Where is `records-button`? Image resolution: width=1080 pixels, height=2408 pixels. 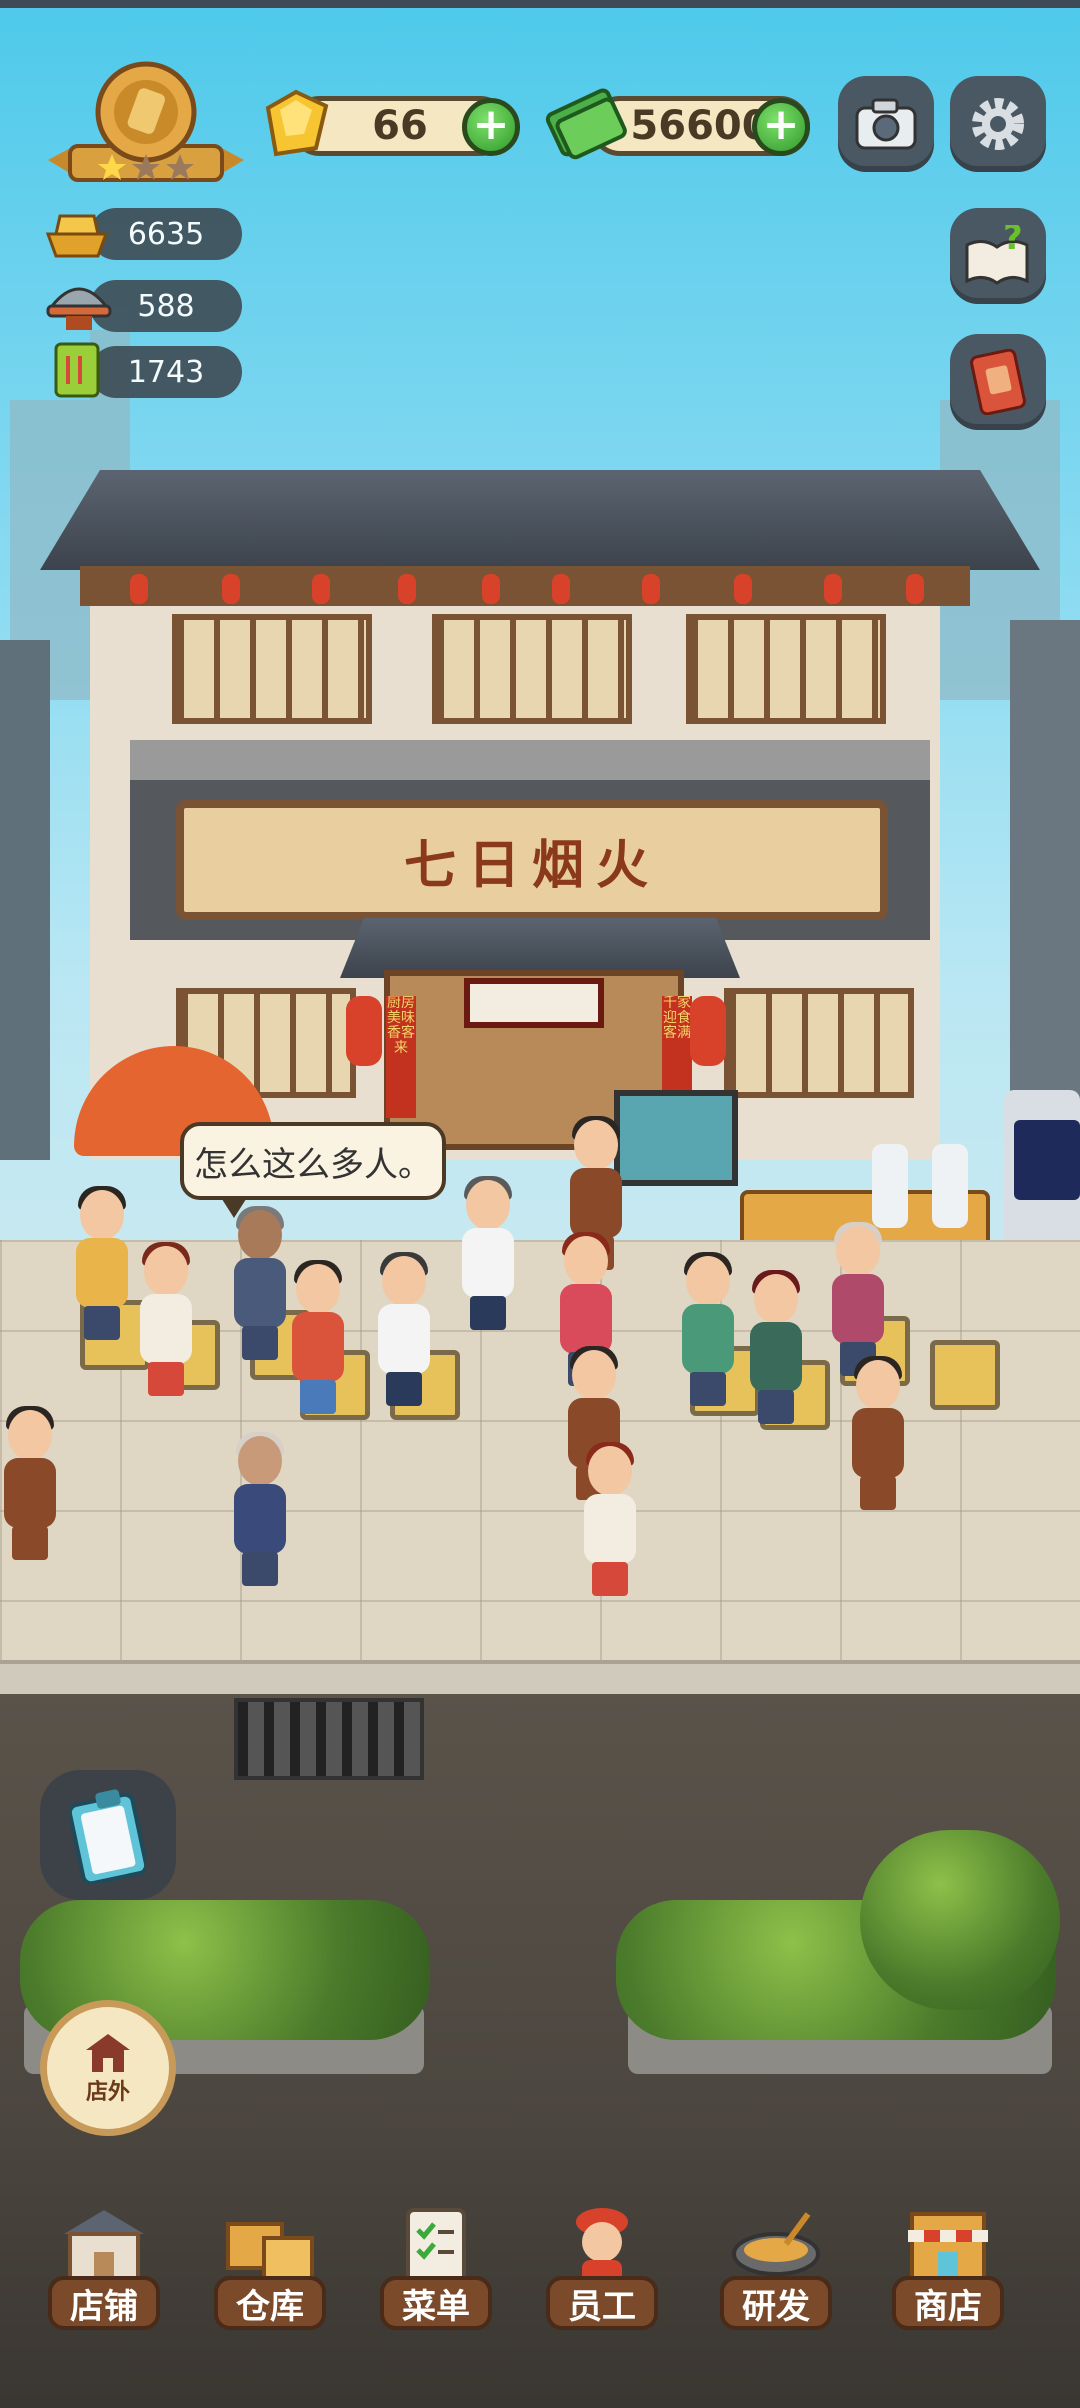 records-button is located at coordinates (998, 382).